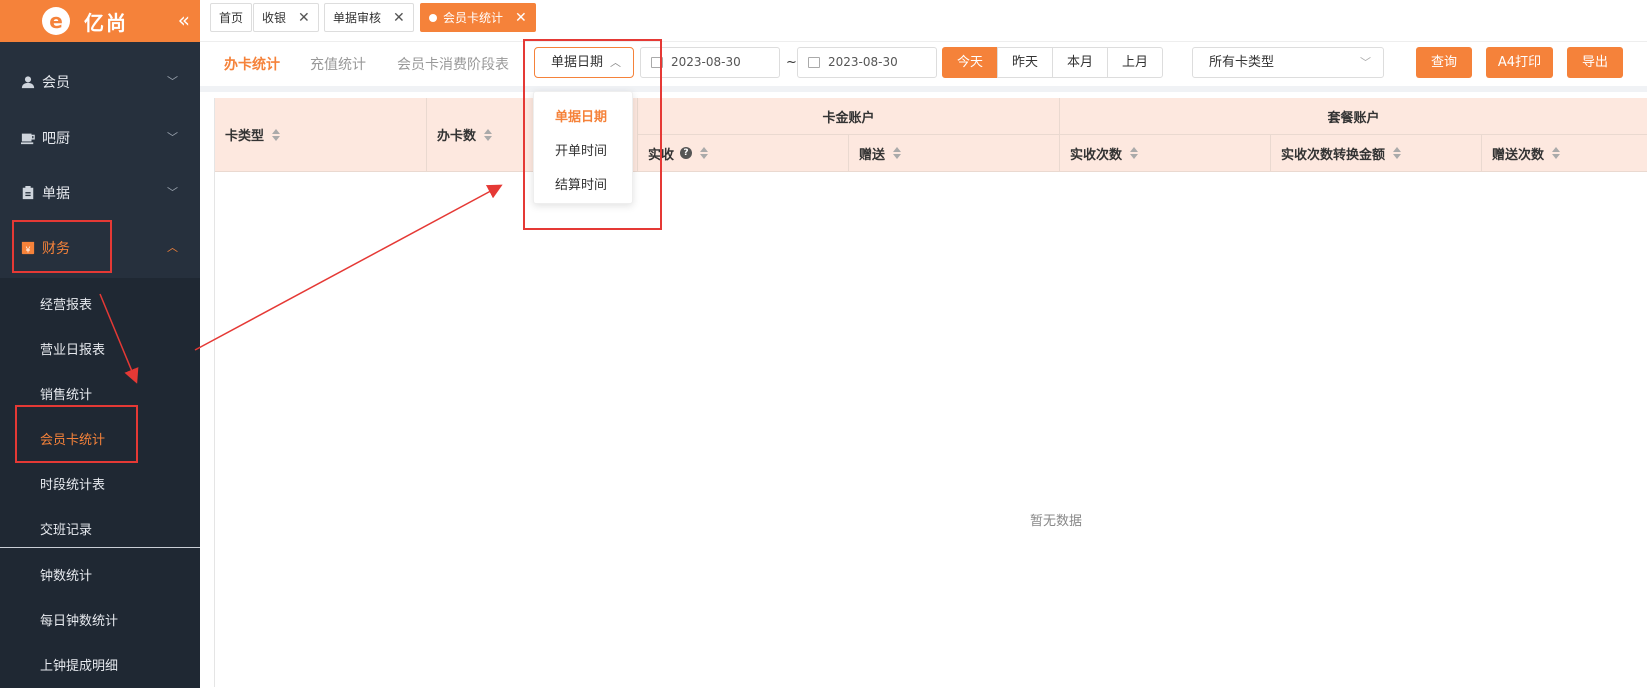  What do you see at coordinates (872, 155) in the screenshot?
I see `header-label: 赠送` at bounding box center [872, 155].